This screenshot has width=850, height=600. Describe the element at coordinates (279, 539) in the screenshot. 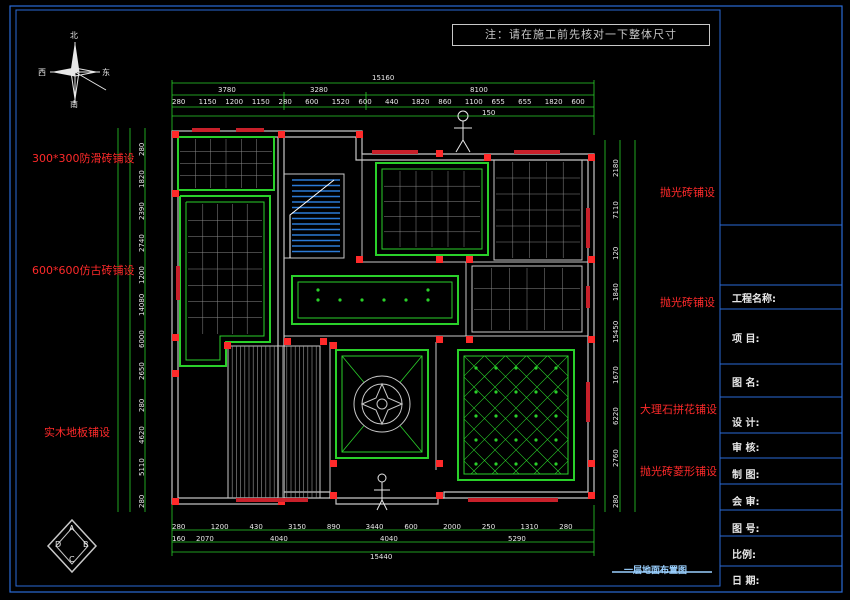

I see `dim-bottom-row2-2: 4040` at that location.